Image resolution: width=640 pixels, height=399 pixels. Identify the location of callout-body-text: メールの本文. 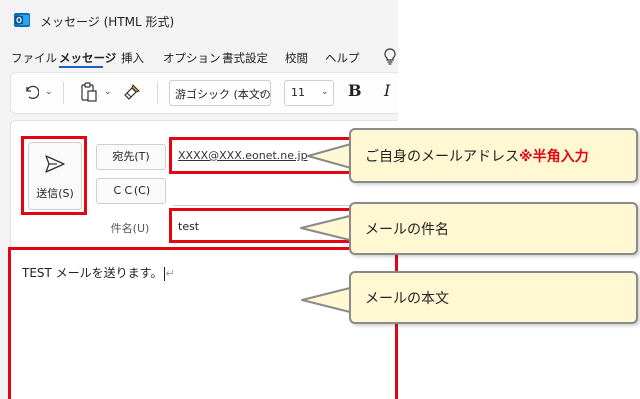
(407, 298).